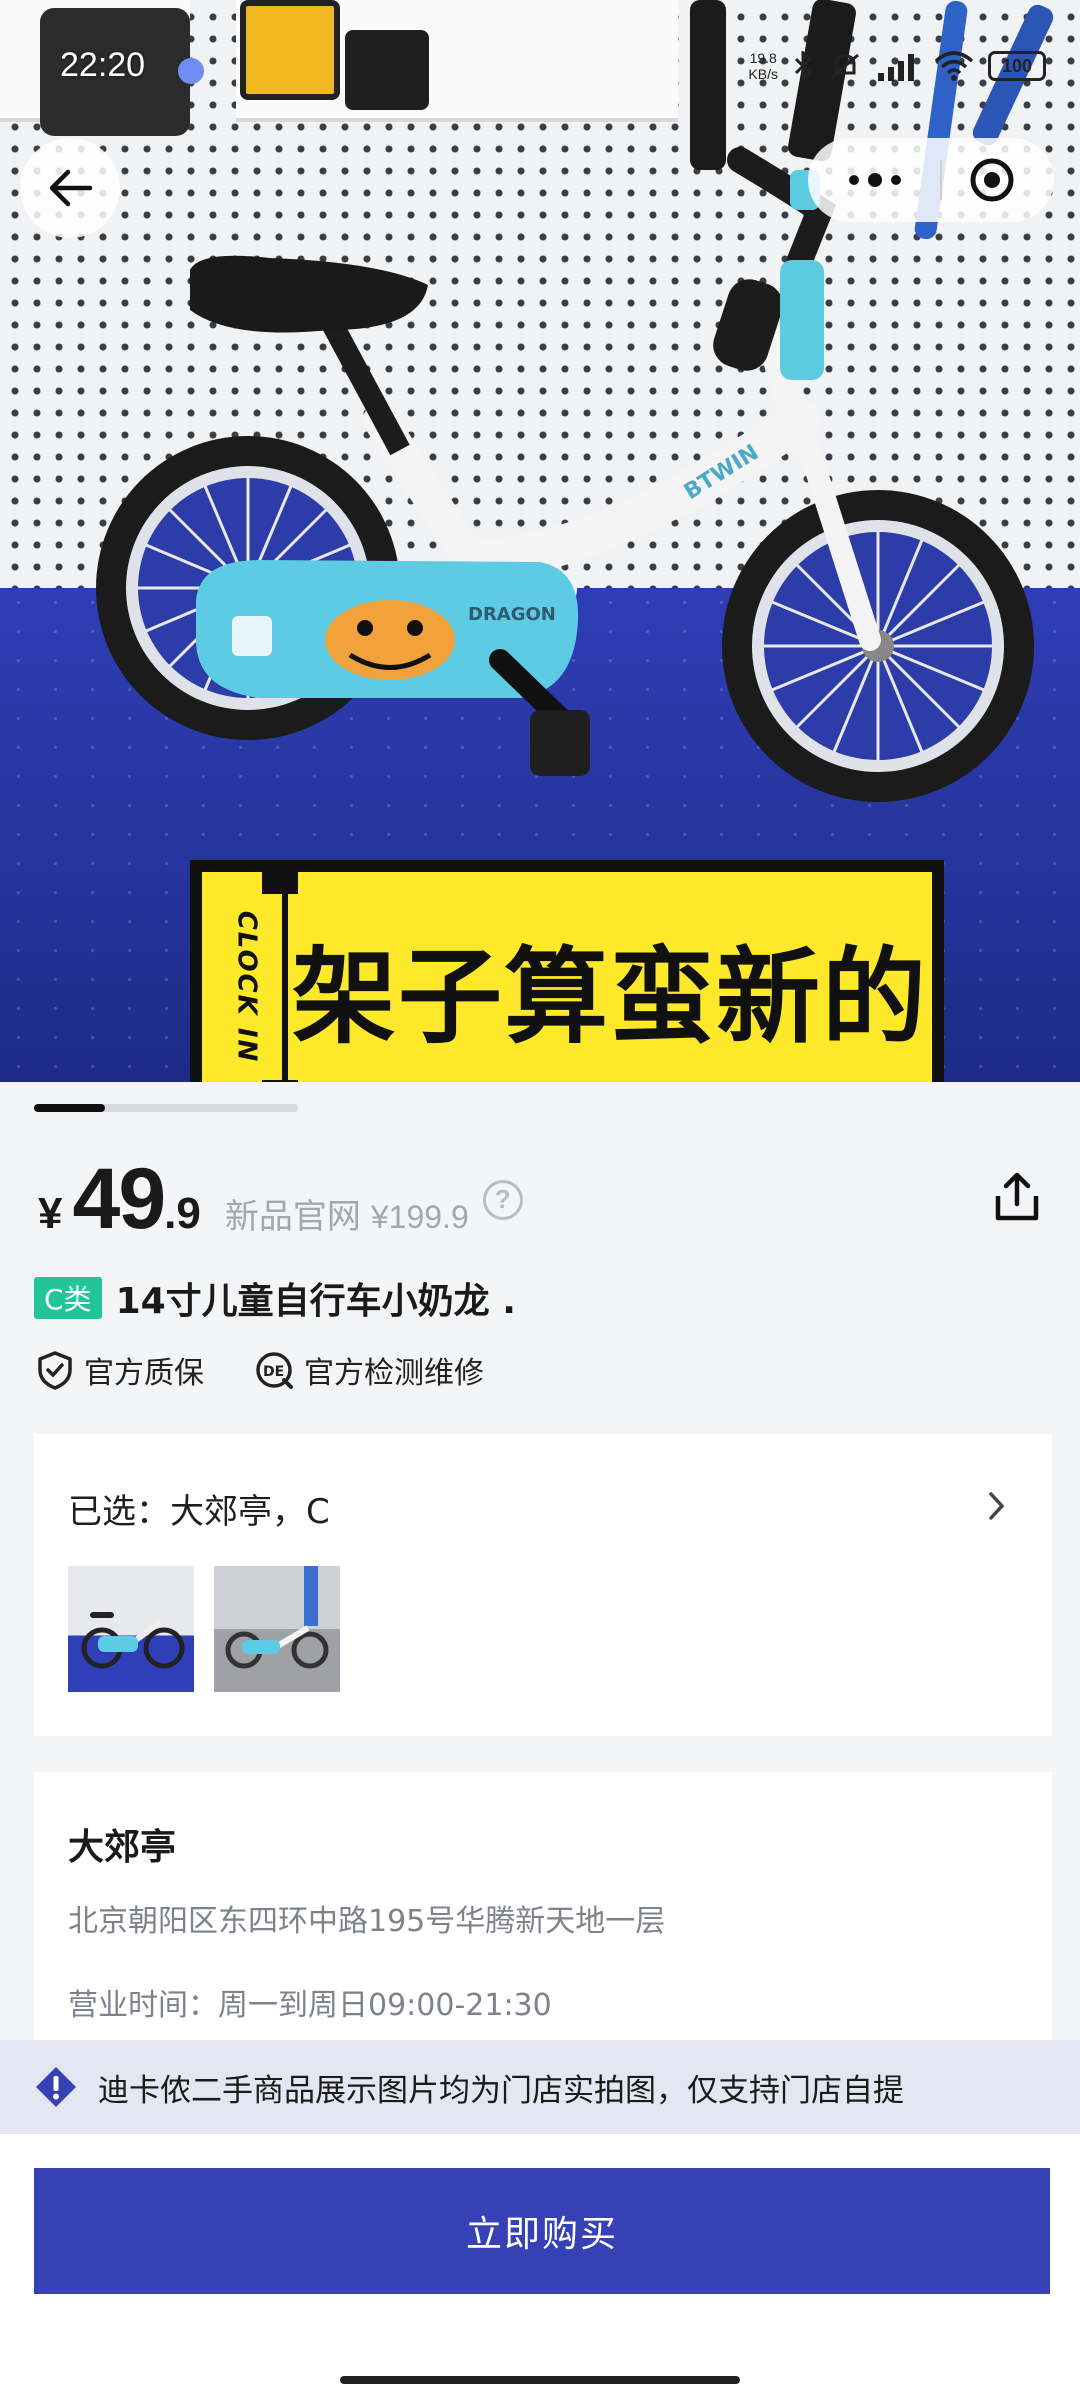  What do you see at coordinates (763, 74) in the screenshot?
I see `network-speed-unit: KB/s` at bounding box center [763, 74].